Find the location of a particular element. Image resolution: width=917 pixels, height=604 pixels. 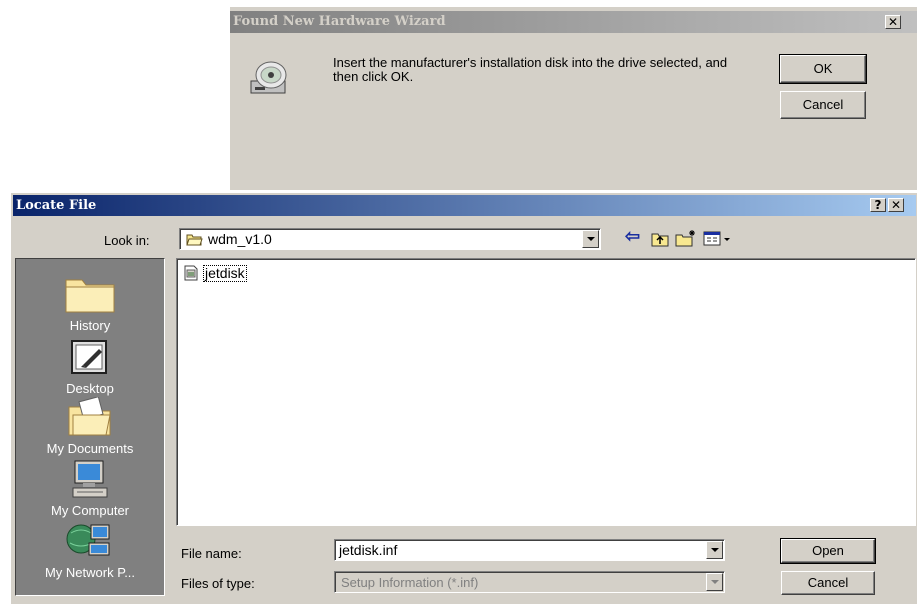

files-of-type-dropdown-arrow is located at coordinates (714, 582).